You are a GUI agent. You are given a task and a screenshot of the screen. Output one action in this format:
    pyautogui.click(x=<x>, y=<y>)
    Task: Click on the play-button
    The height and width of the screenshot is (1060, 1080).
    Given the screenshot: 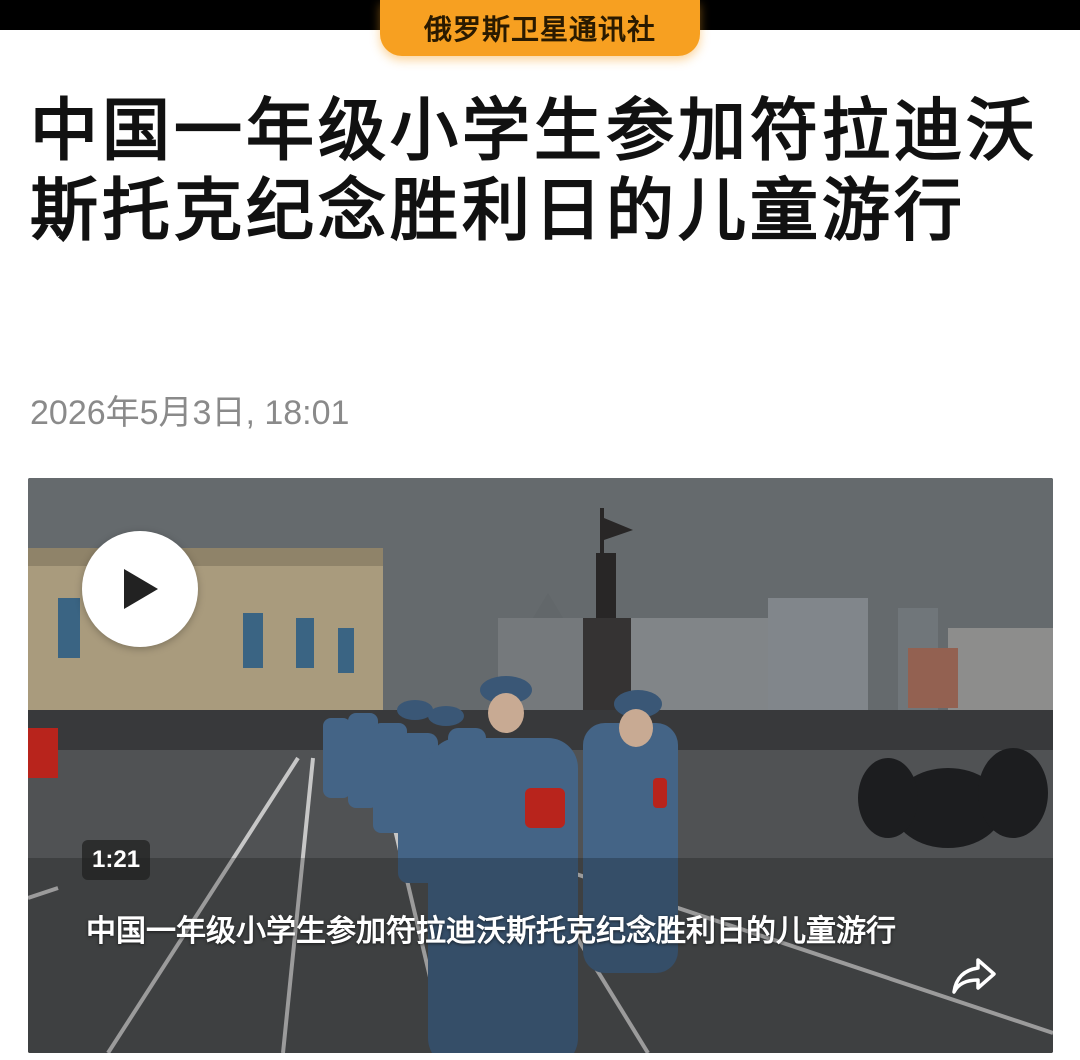 What is the action you would take?
    pyautogui.click(x=140, y=589)
    